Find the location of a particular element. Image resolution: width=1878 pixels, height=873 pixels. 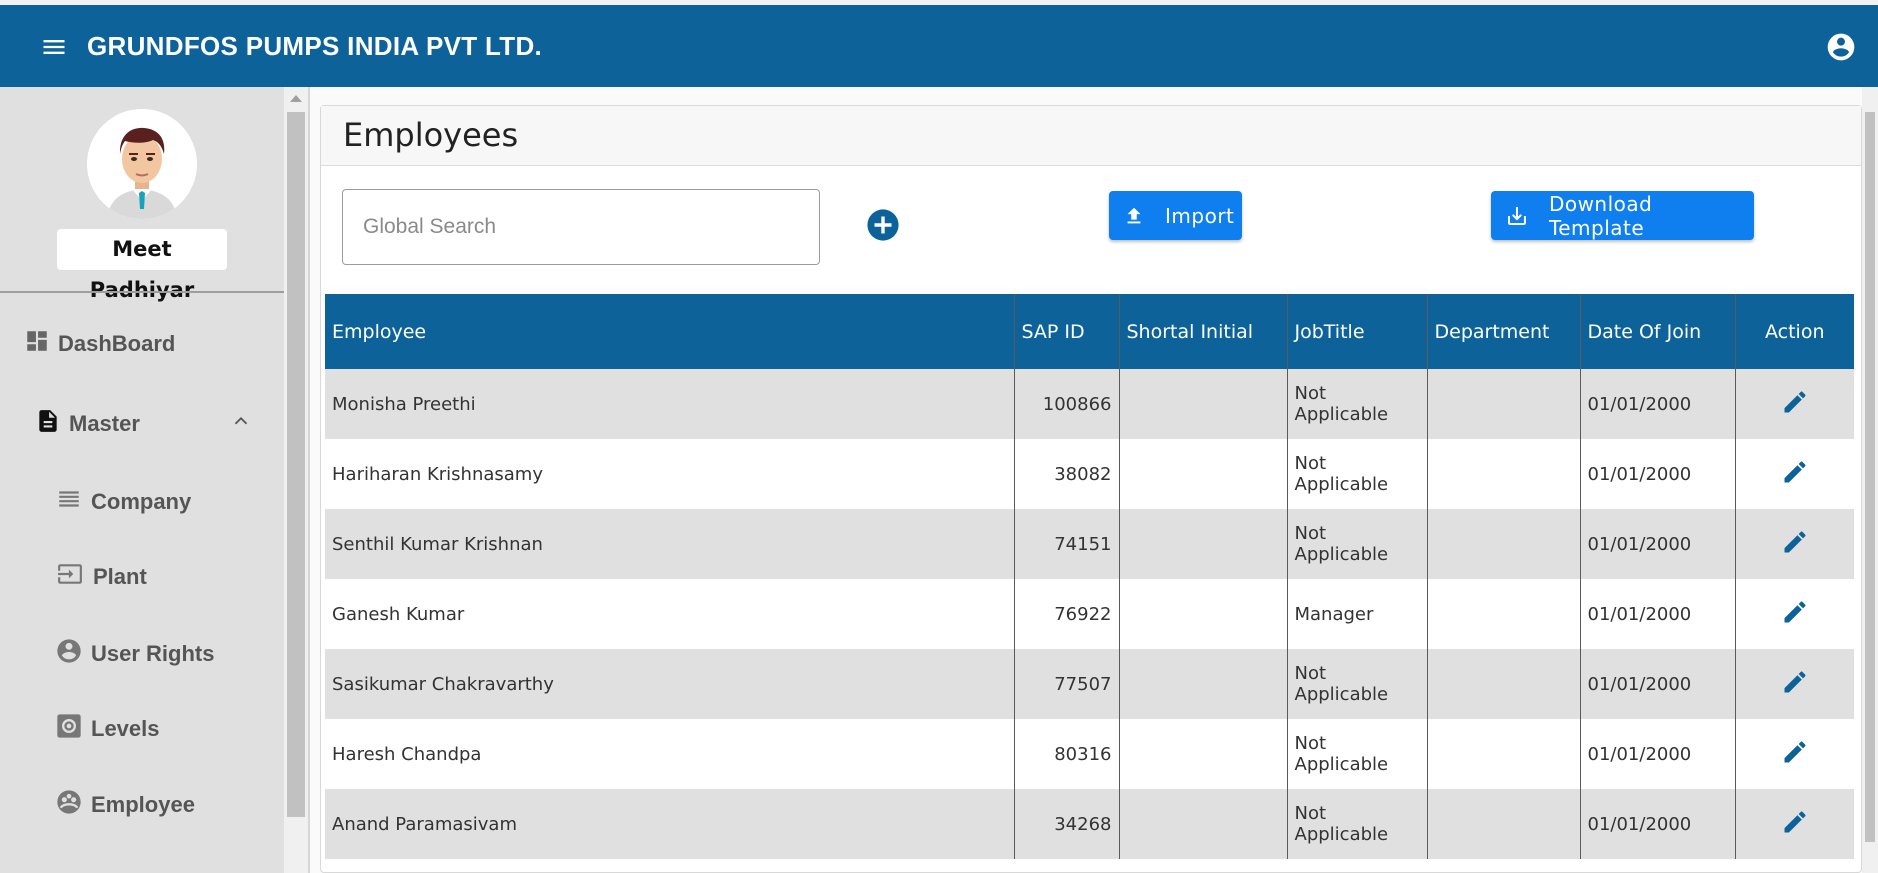

column-header-date-of-join: Date Of Join is located at coordinates (1658, 331).